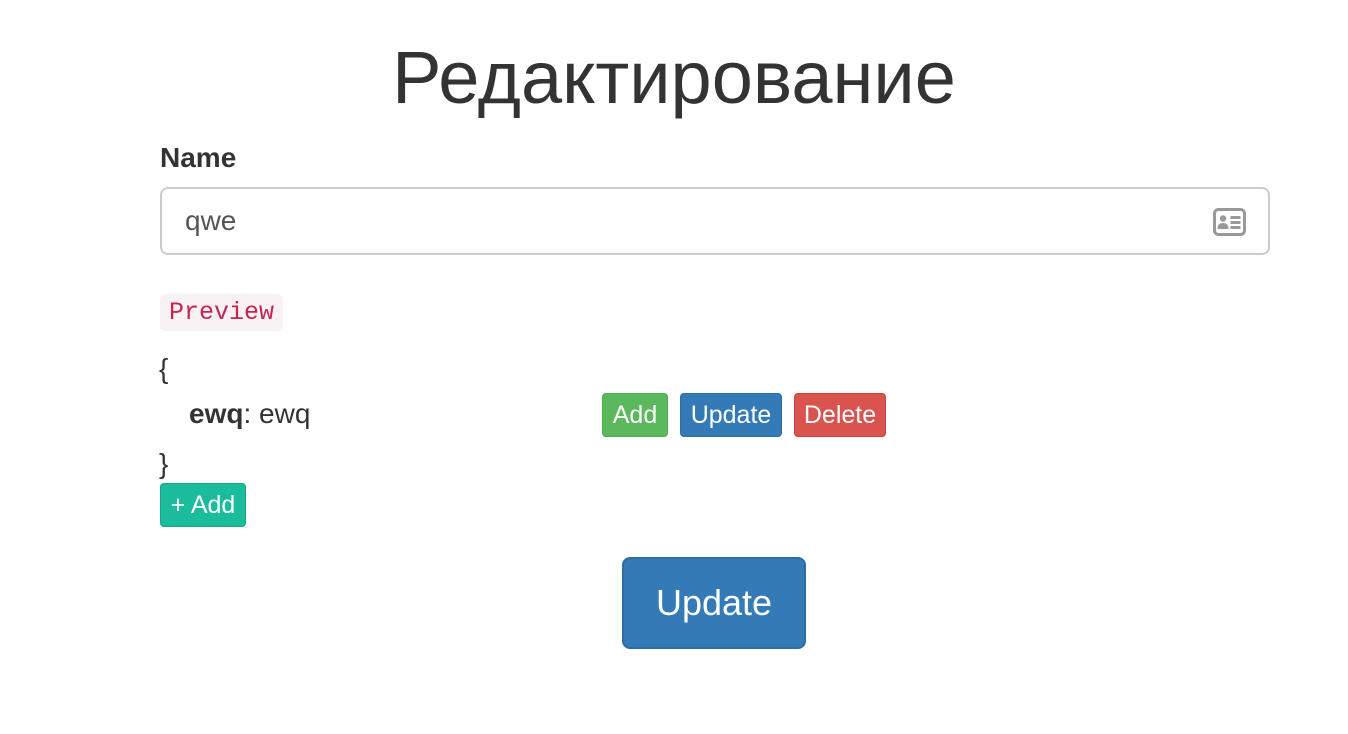 This screenshot has width=1348, height=734. I want to click on add-field-button: + Add, so click(203, 505).